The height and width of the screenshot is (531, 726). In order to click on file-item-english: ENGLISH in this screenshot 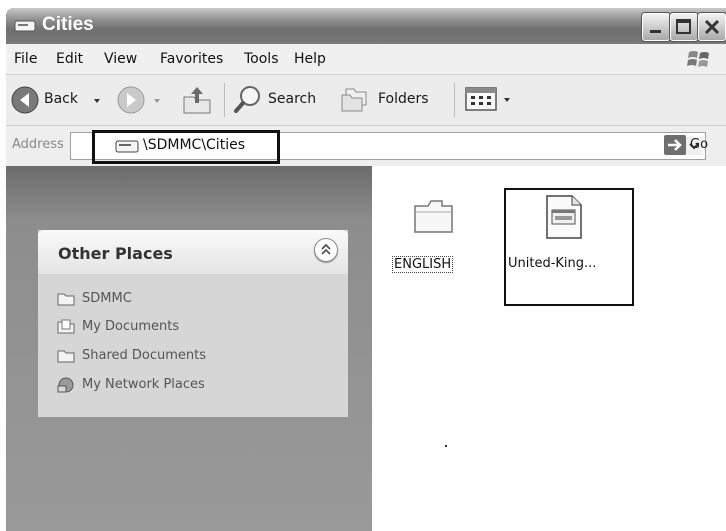, I will do `click(435, 239)`.